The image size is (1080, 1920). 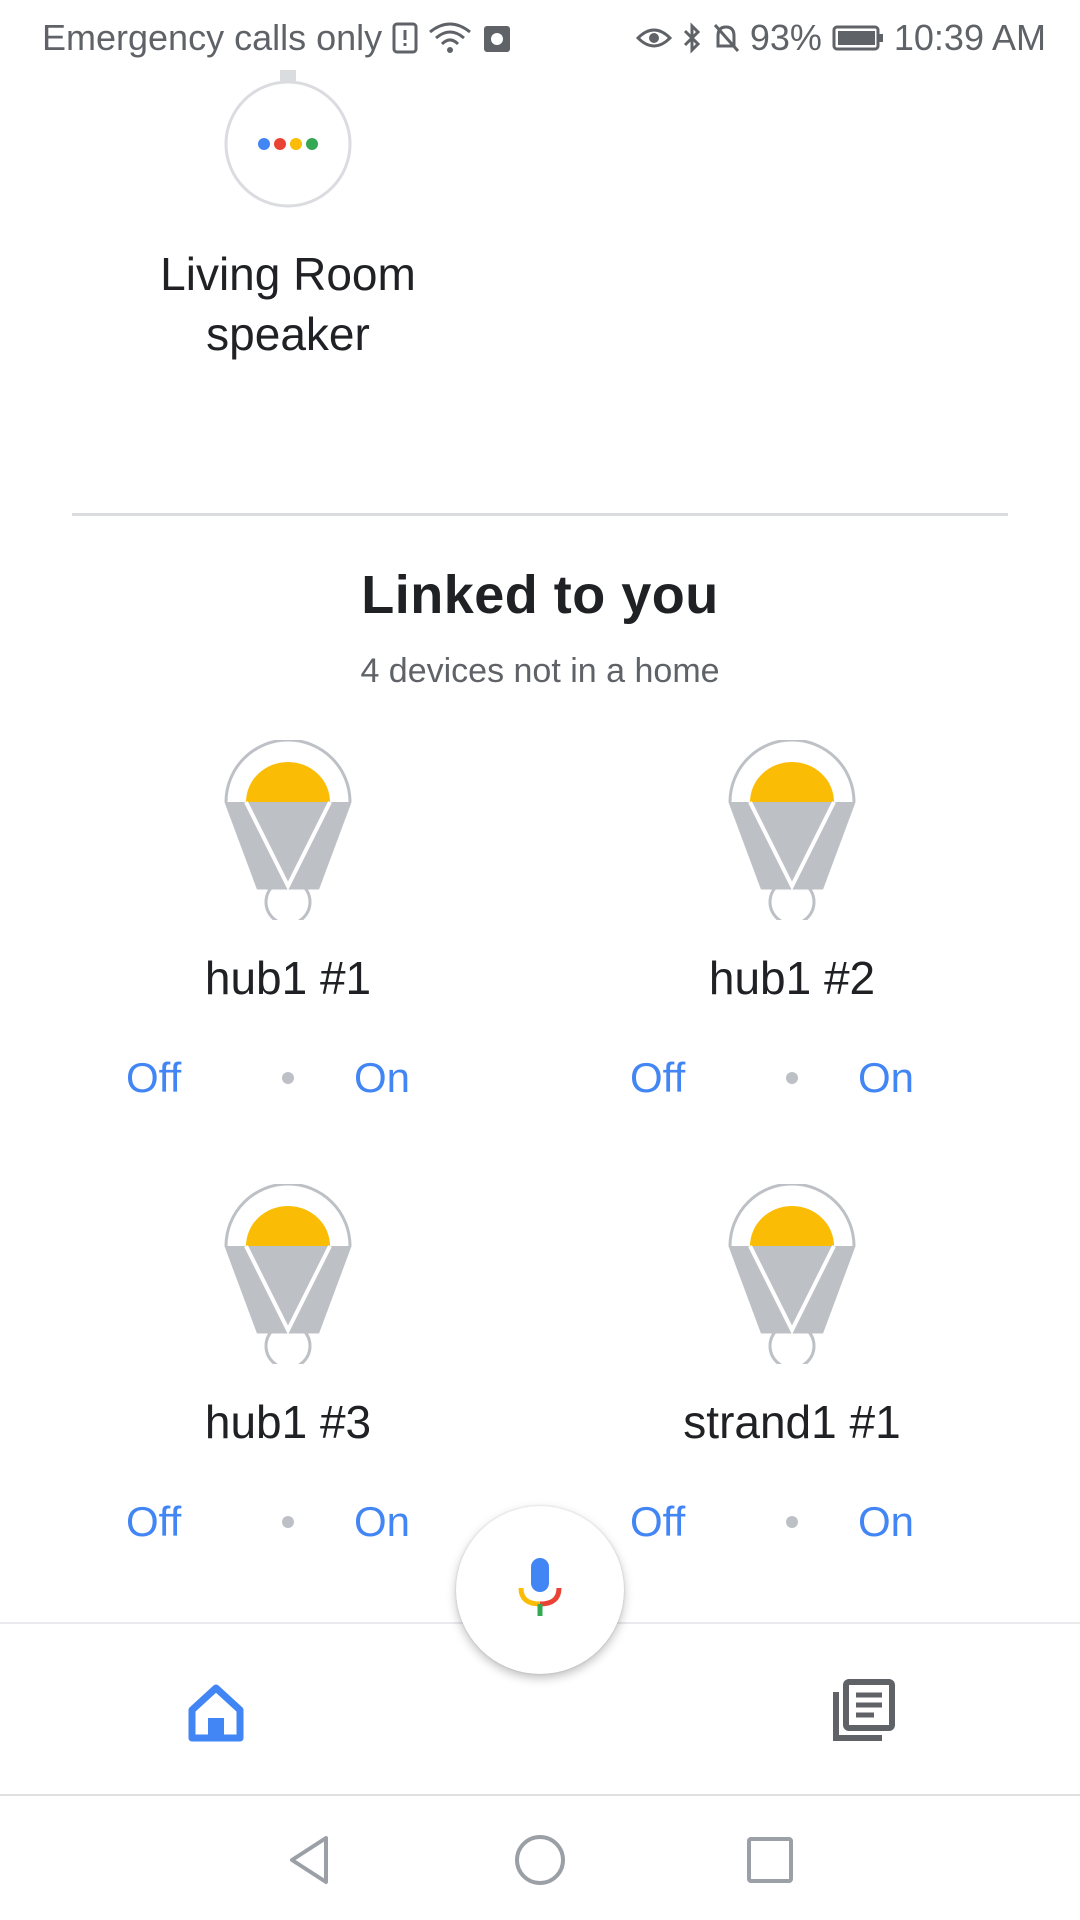 What do you see at coordinates (540, 514) in the screenshot?
I see `section-divider` at bounding box center [540, 514].